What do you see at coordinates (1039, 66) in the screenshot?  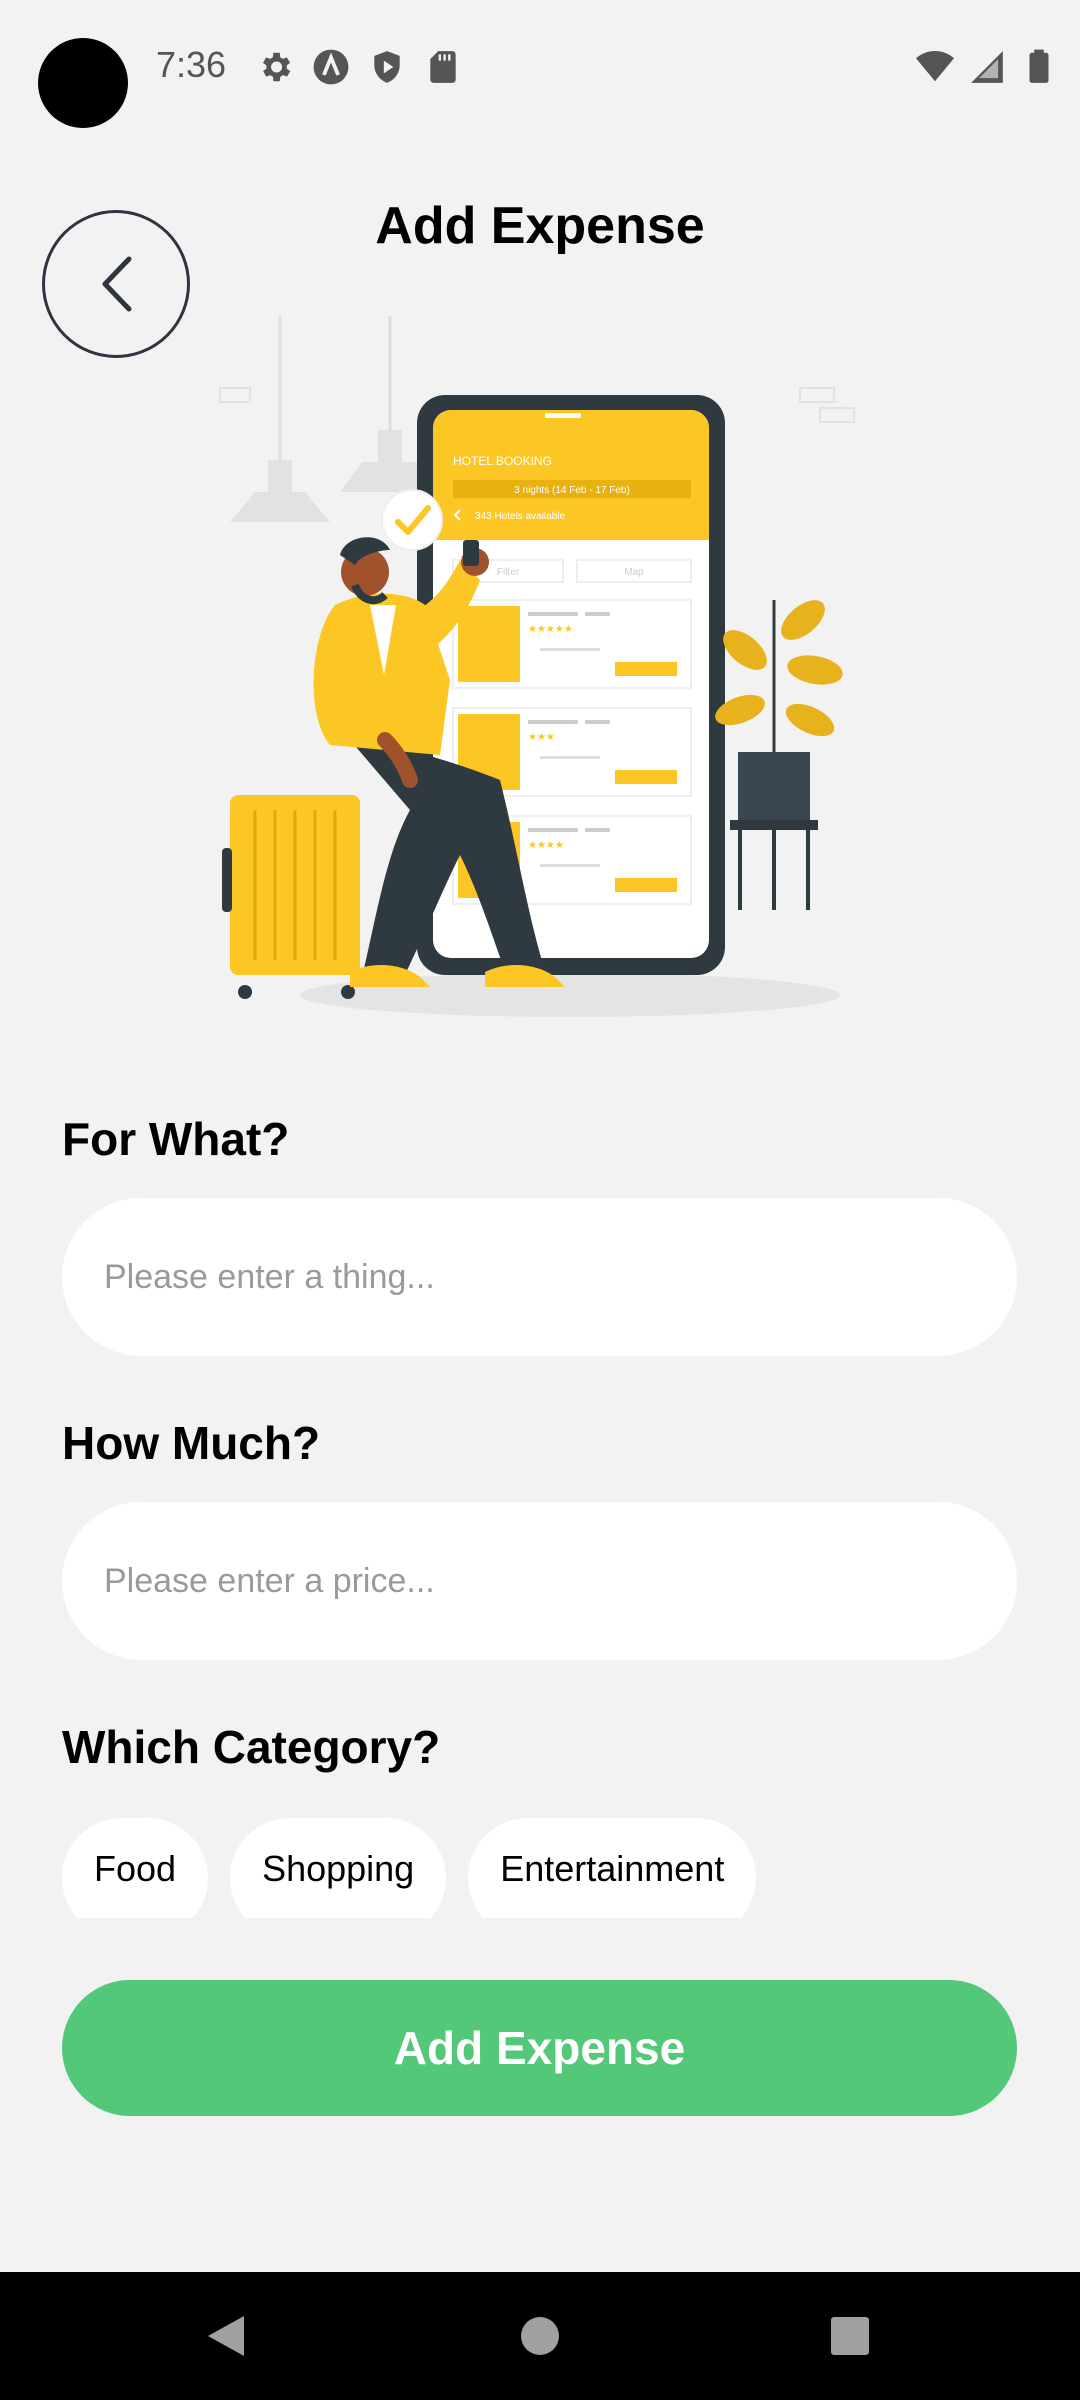 I see `battery-icon` at bounding box center [1039, 66].